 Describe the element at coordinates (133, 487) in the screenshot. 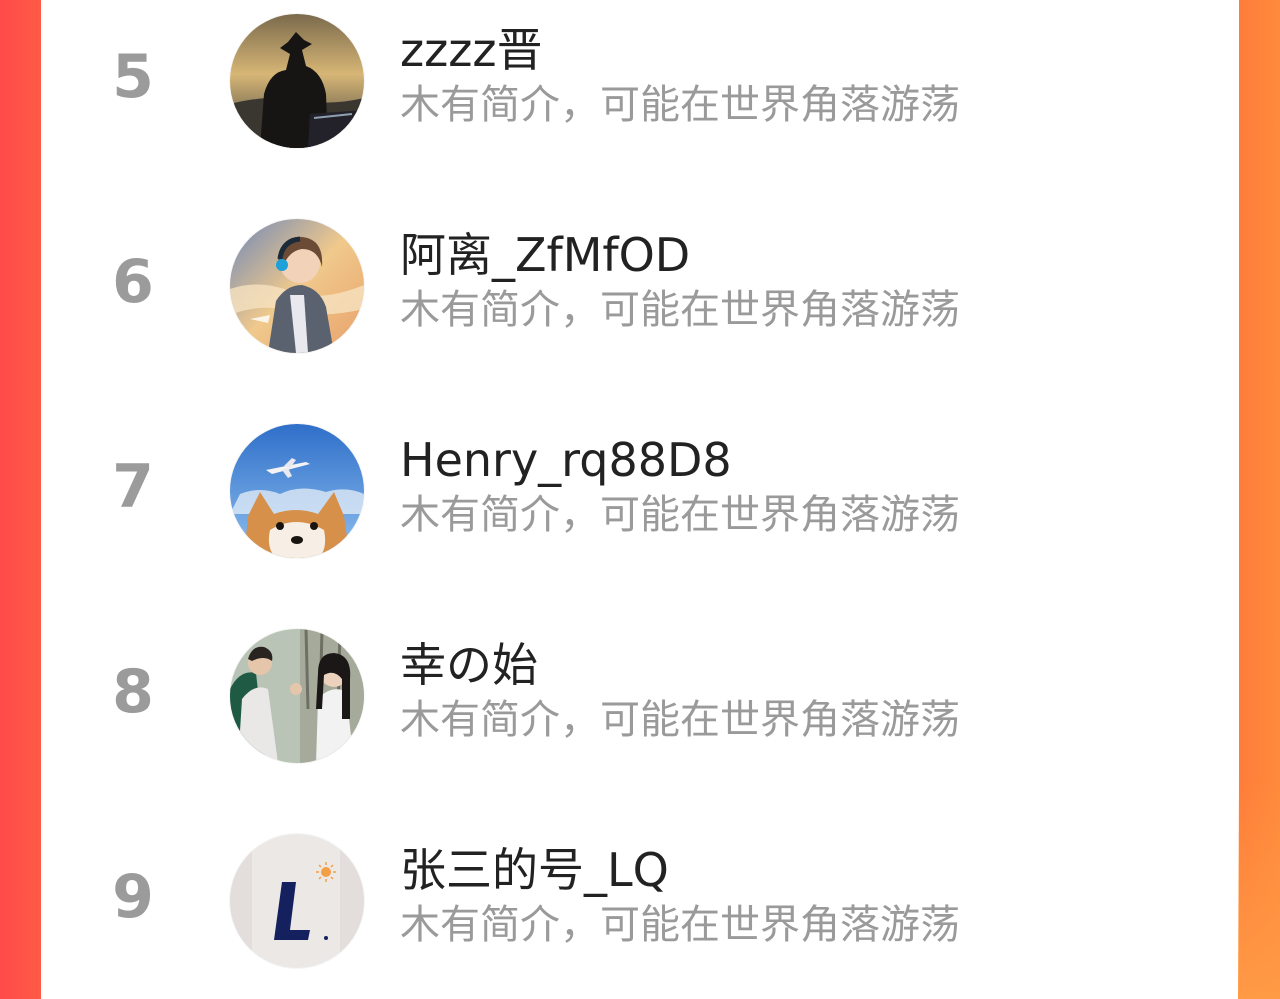

I see `rank-number: 7` at that location.